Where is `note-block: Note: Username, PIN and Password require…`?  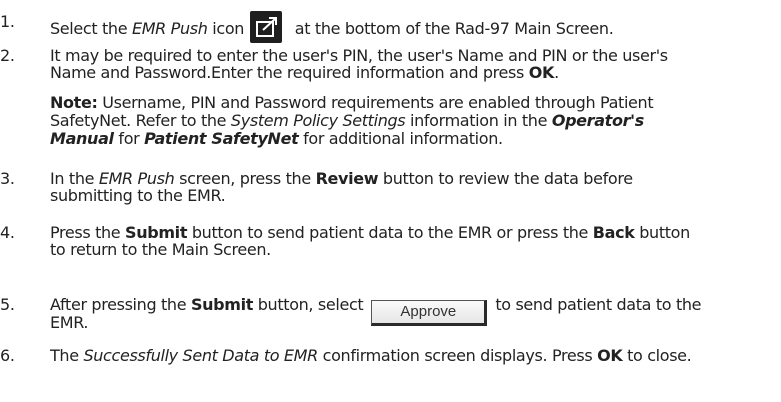 note-block: Note: Username, PIN and Password require… is located at coordinates (352, 120).